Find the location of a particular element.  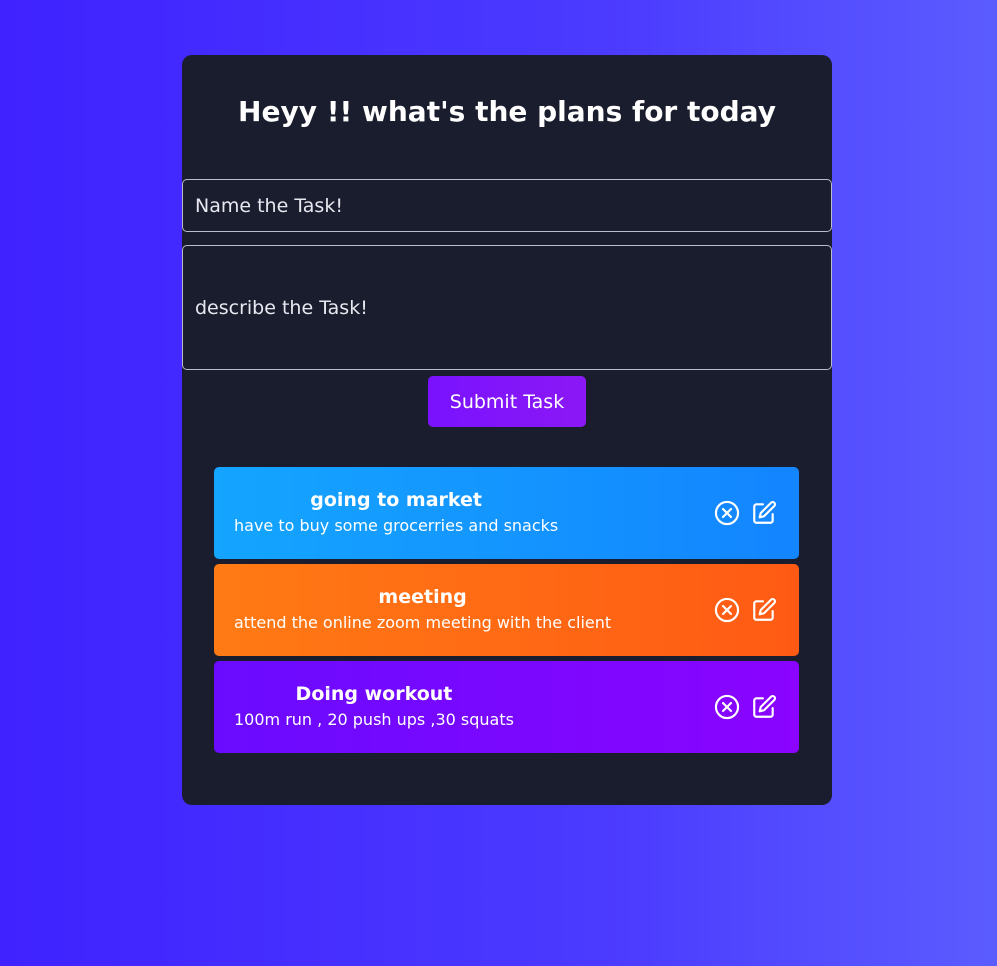

task-description: 100m run , 20 push ups ,30 squats is located at coordinates (374, 719).